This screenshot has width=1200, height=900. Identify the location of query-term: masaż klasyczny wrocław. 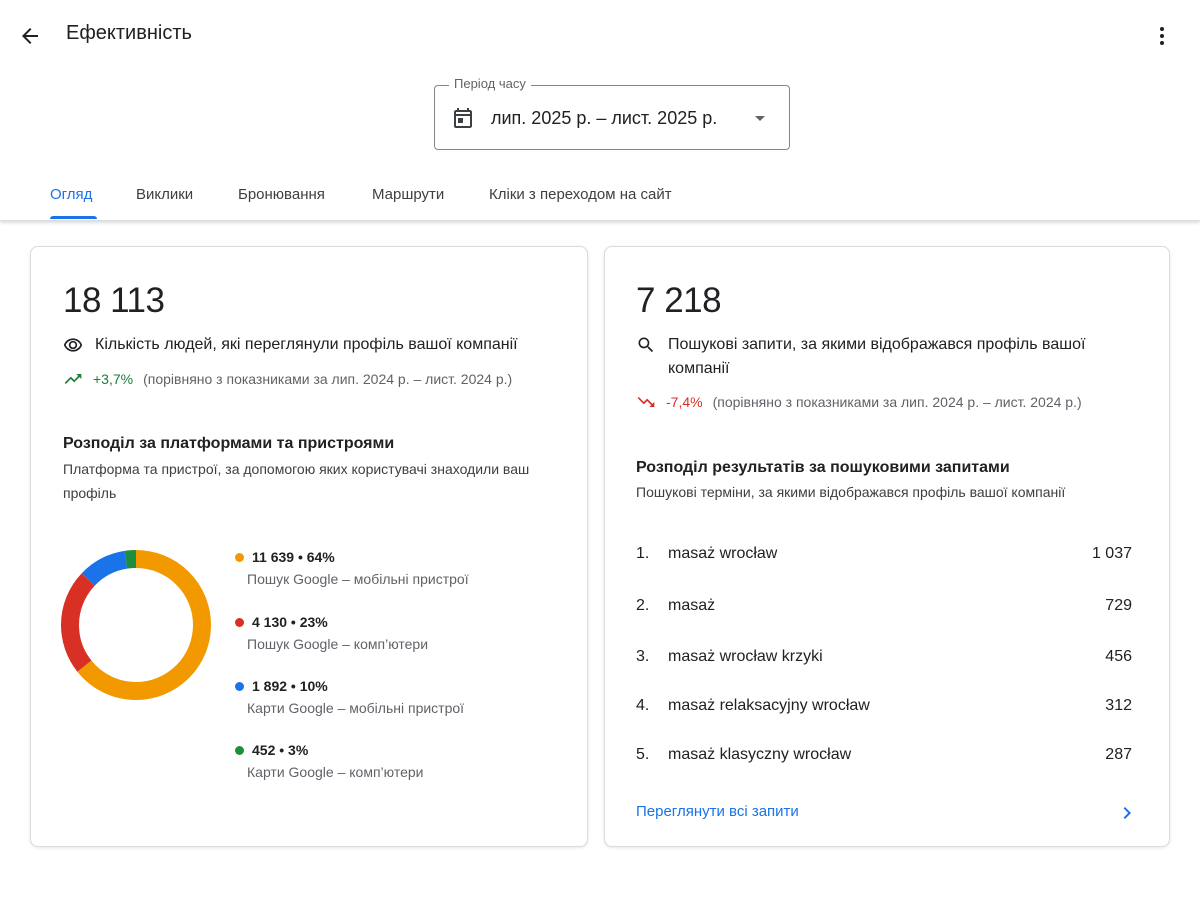
(760, 754).